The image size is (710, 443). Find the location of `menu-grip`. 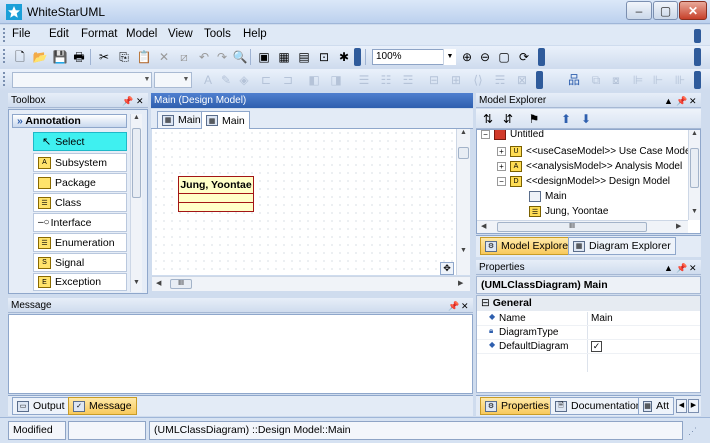

menu-grip is located at coordinates (4, 35).